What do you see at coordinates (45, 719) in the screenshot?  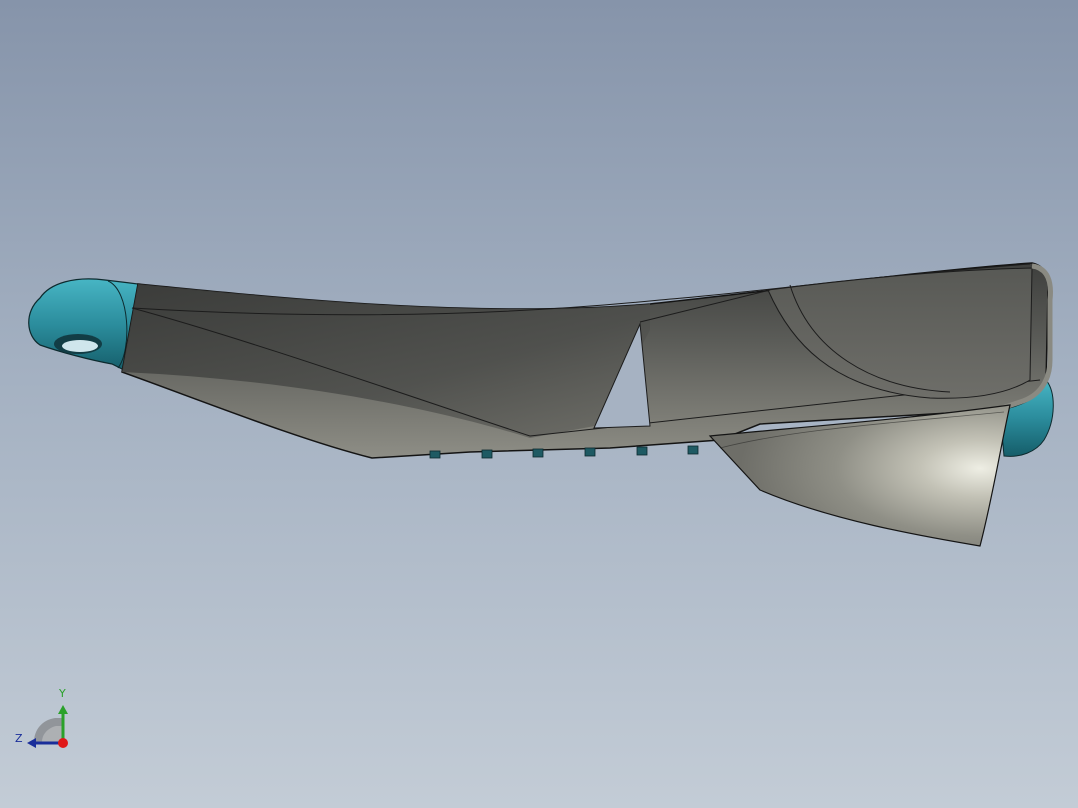 I see `coordinate-triad: Y Z` at bounding box center [45, 719].